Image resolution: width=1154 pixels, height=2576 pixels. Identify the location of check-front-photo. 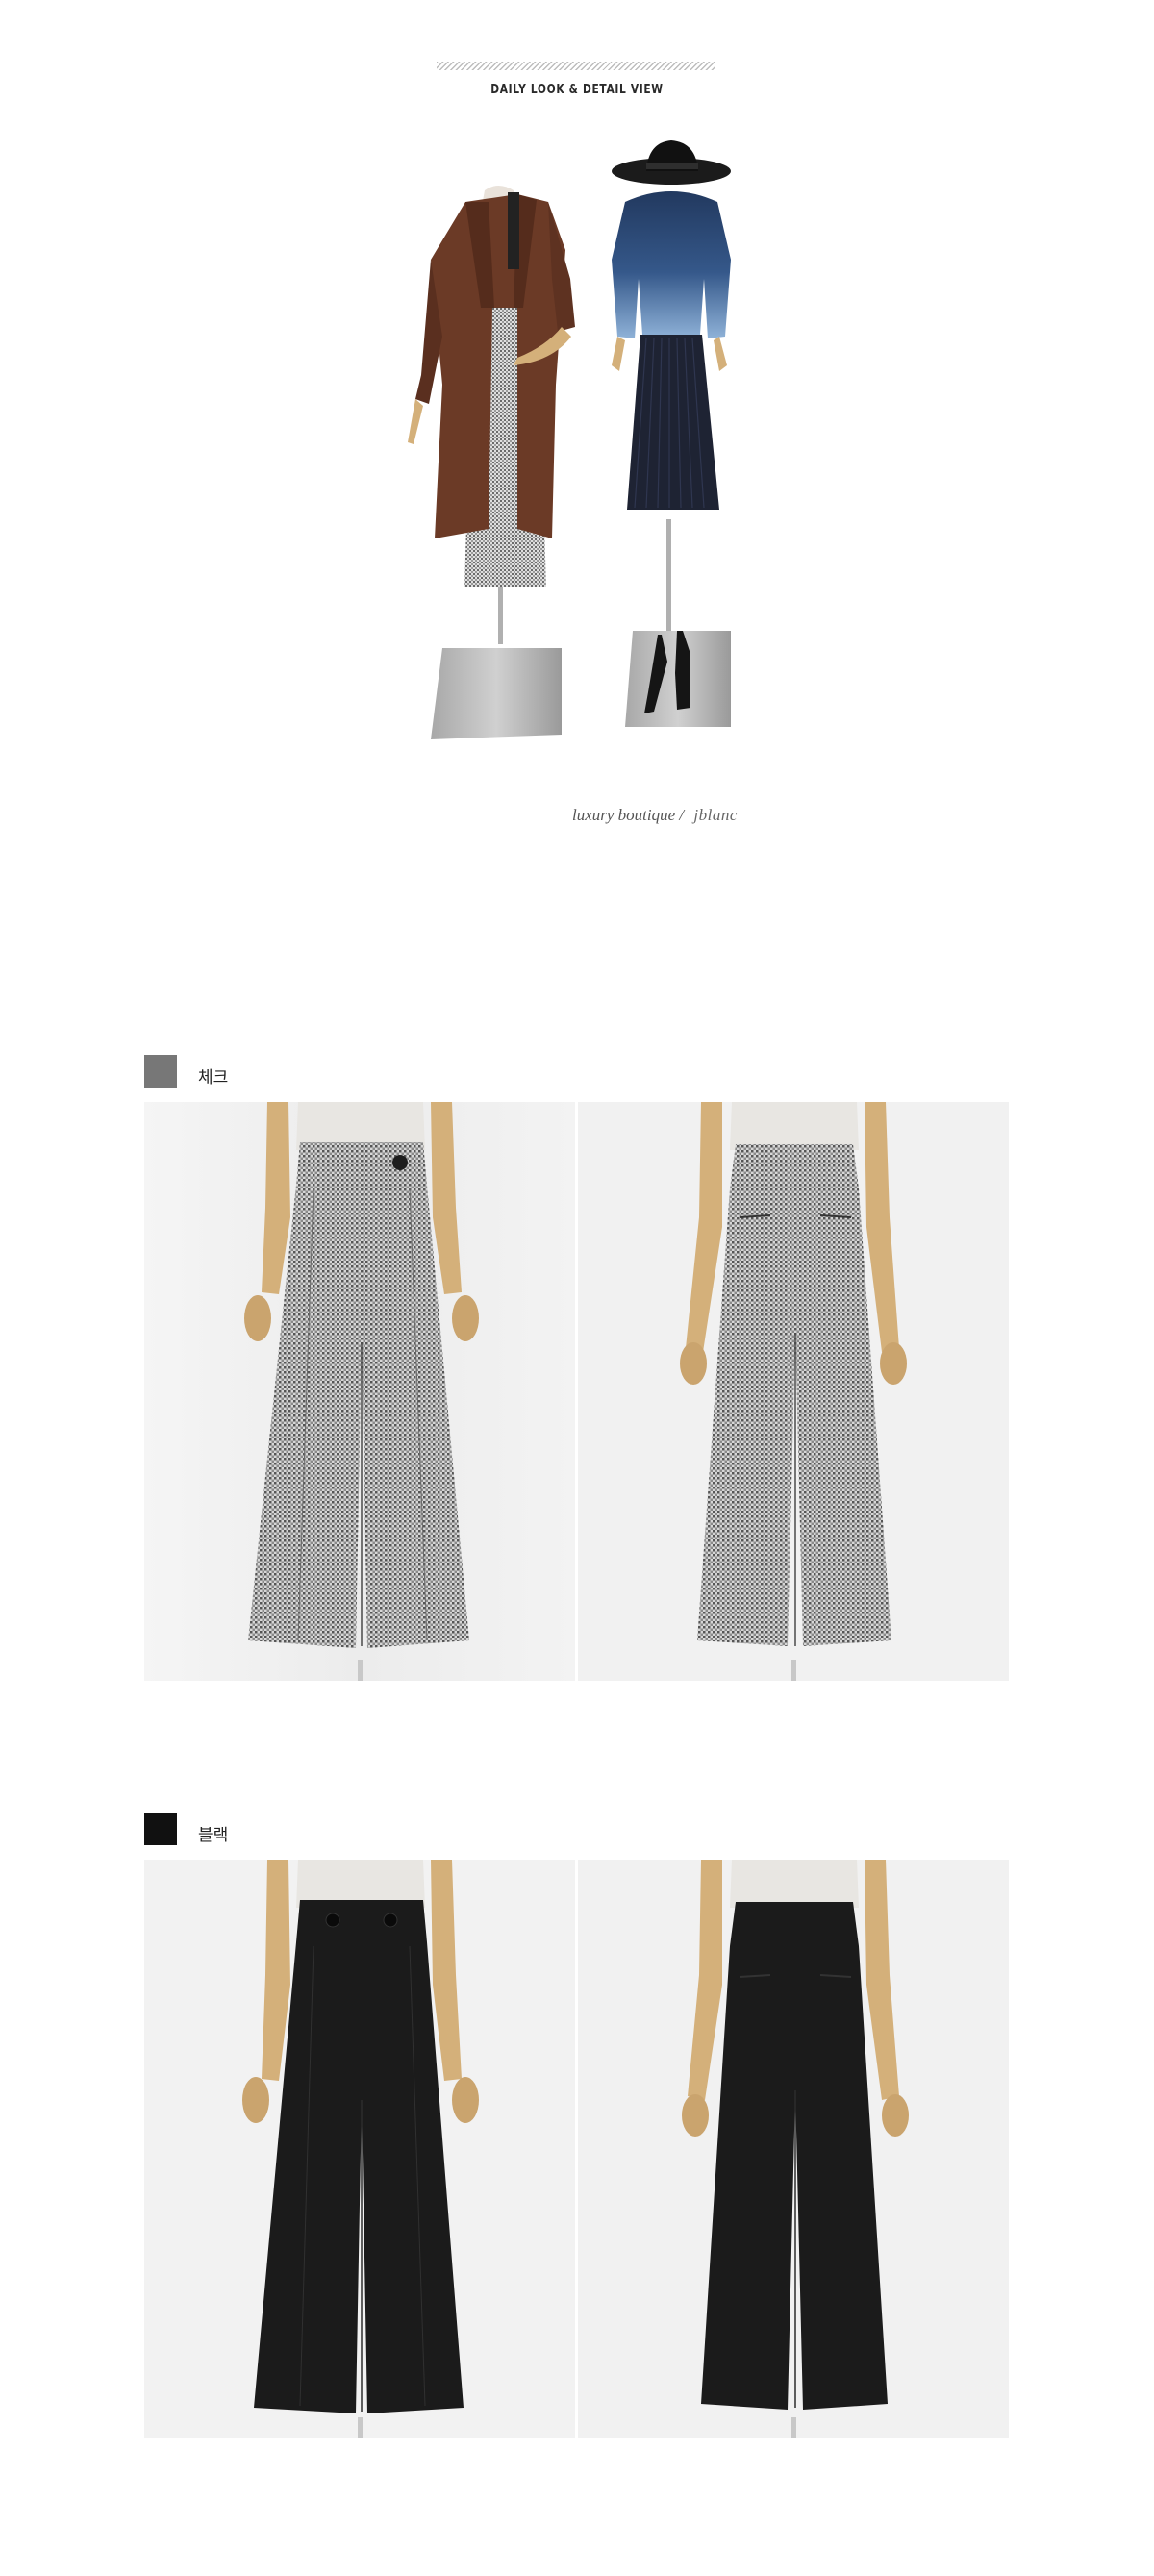
(359, 1391).